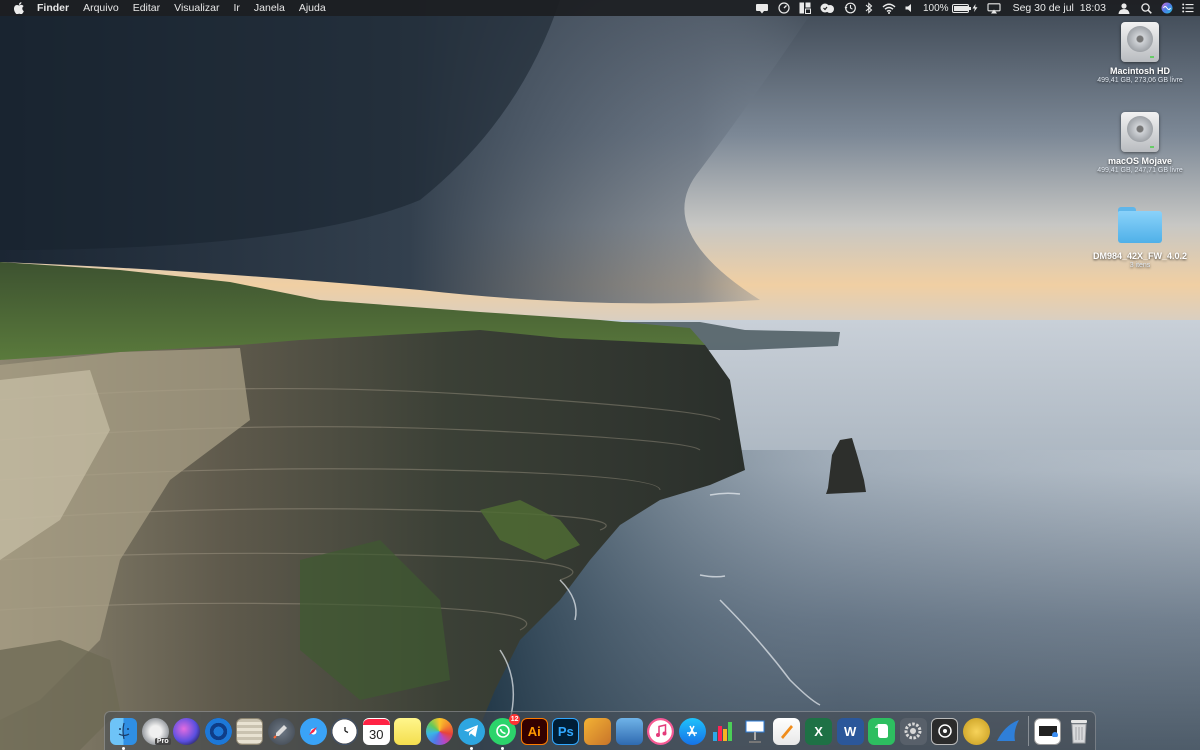  I want to click on battery-status: 100%, so click(950, 8).